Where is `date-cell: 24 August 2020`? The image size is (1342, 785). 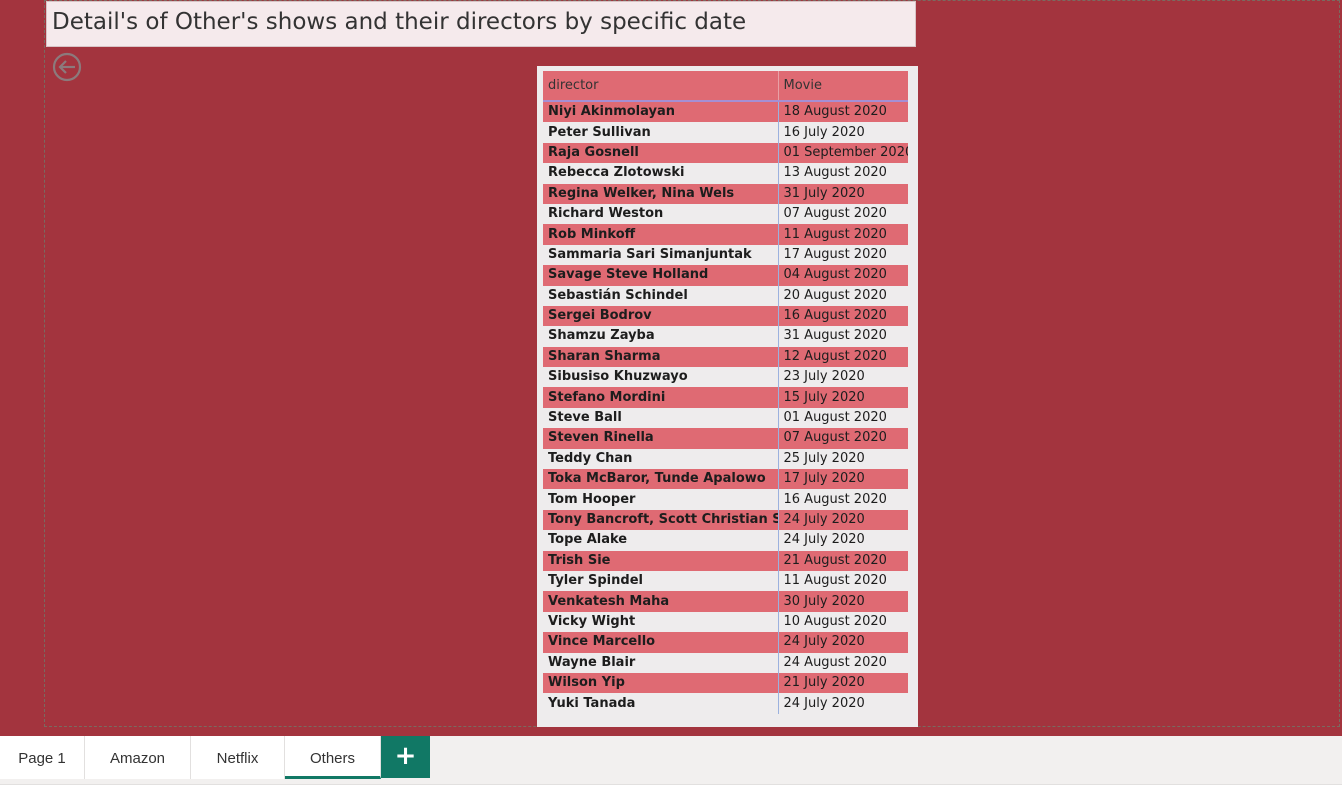
date-cell: 24 August 2020 is located at coordinates (842, 662).